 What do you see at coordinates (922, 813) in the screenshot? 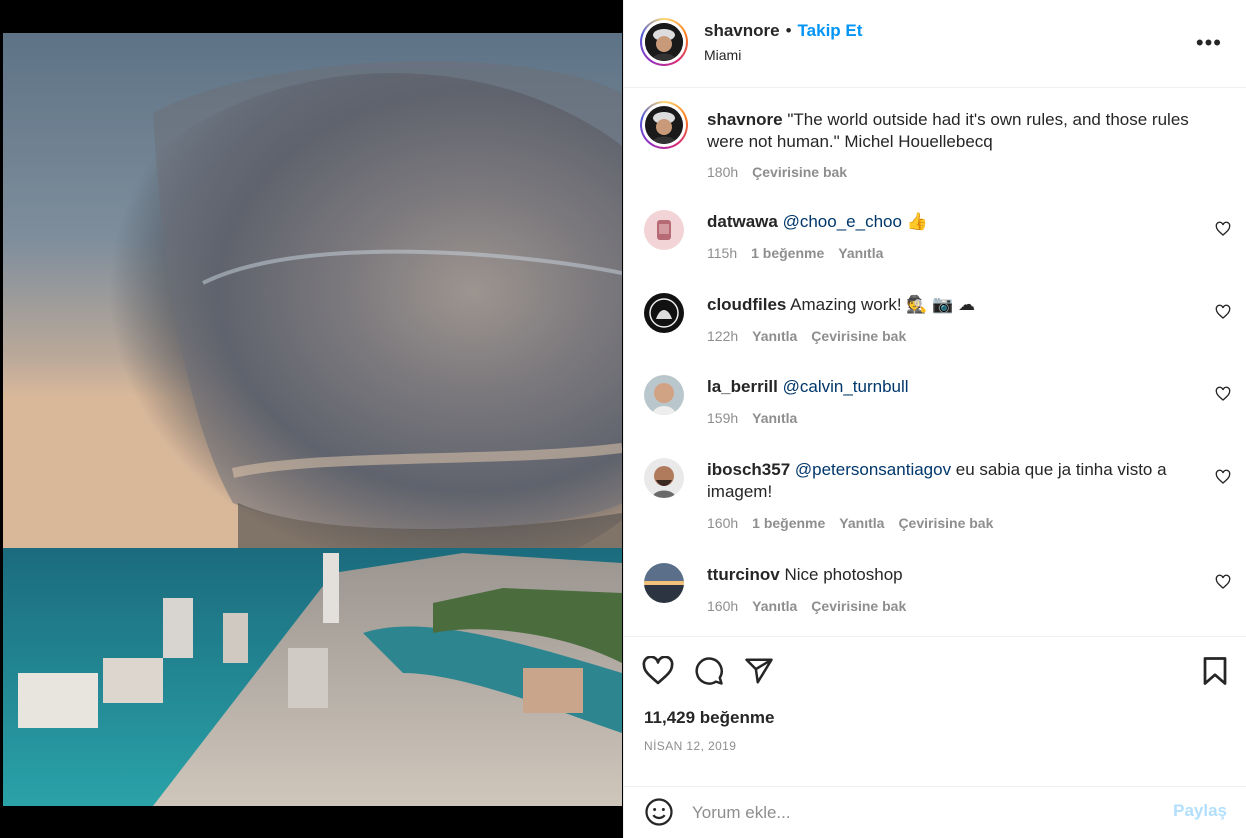
I see `comment-input` at bounding box center [922, 813].